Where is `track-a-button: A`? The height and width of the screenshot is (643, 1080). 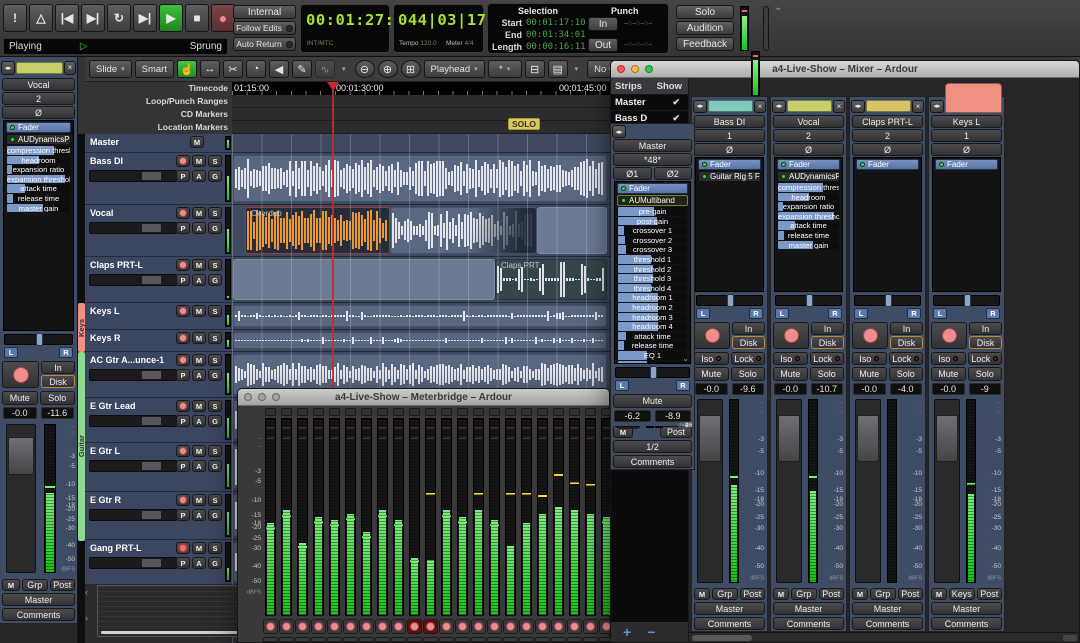 track-a-button: A is located at coordinates (199, 421).